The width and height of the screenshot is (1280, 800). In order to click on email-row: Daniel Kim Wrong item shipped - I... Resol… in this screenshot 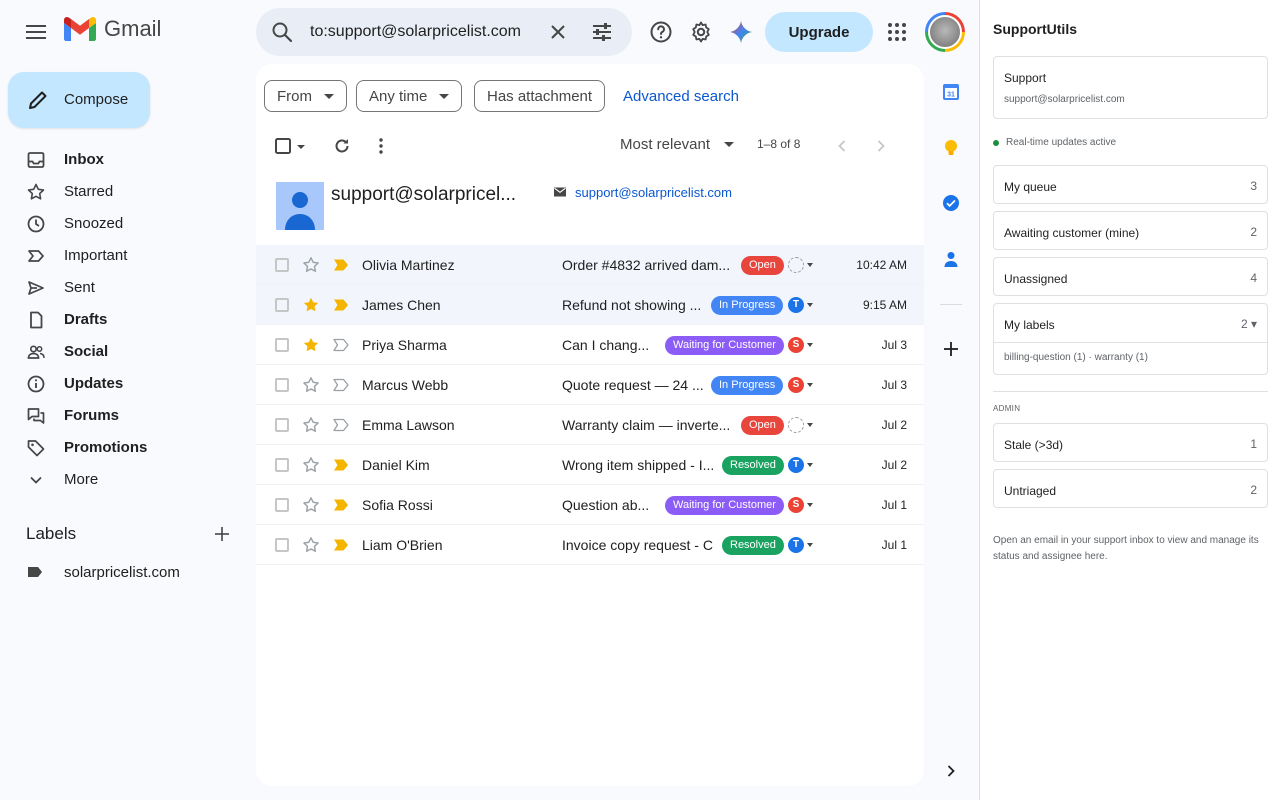, I will do `click(590, 465)`.